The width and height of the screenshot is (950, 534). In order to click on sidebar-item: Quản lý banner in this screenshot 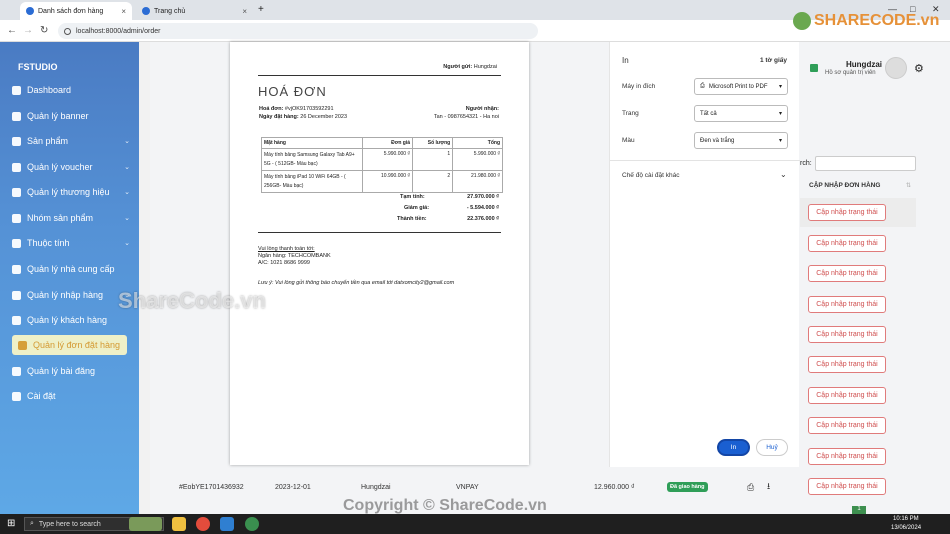, I will do `click(71, 116)`.